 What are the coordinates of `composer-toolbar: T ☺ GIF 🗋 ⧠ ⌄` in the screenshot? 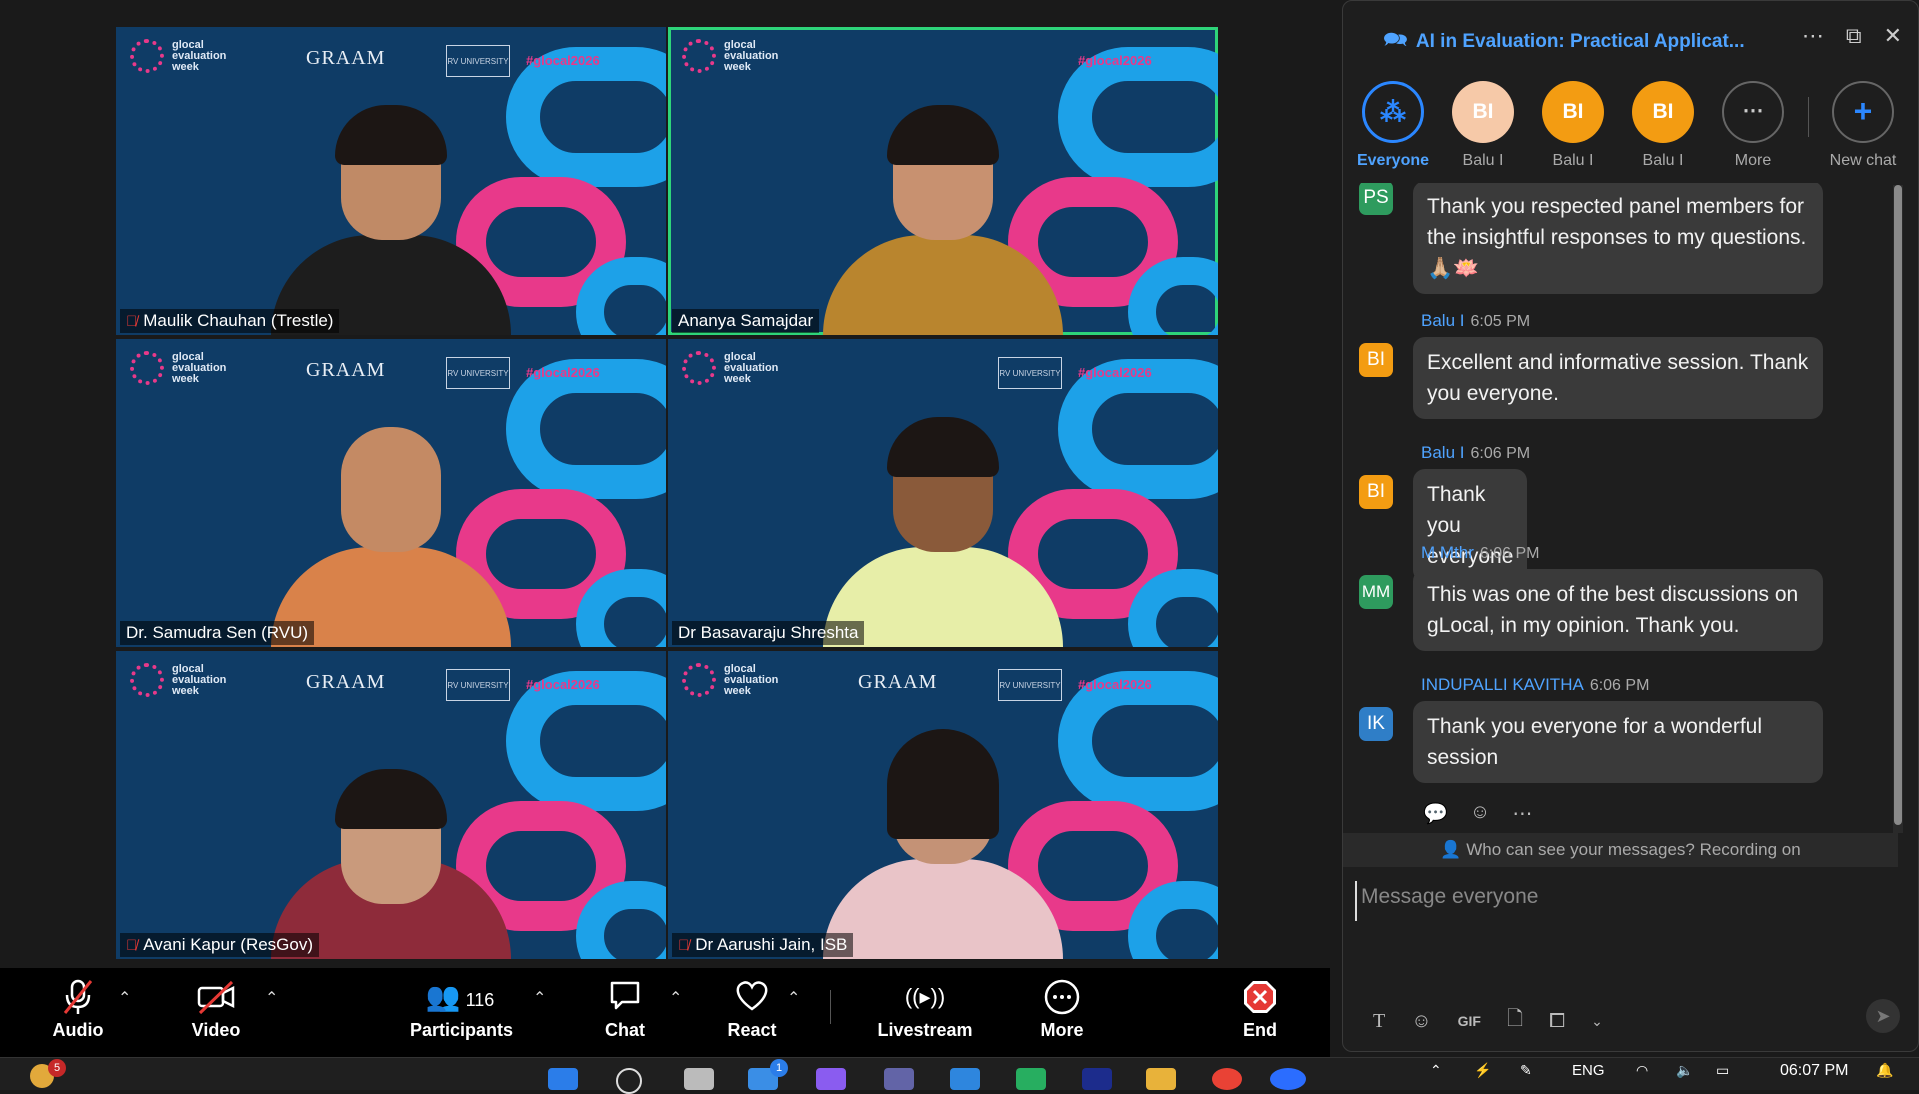 It's located at (1488, 1021).